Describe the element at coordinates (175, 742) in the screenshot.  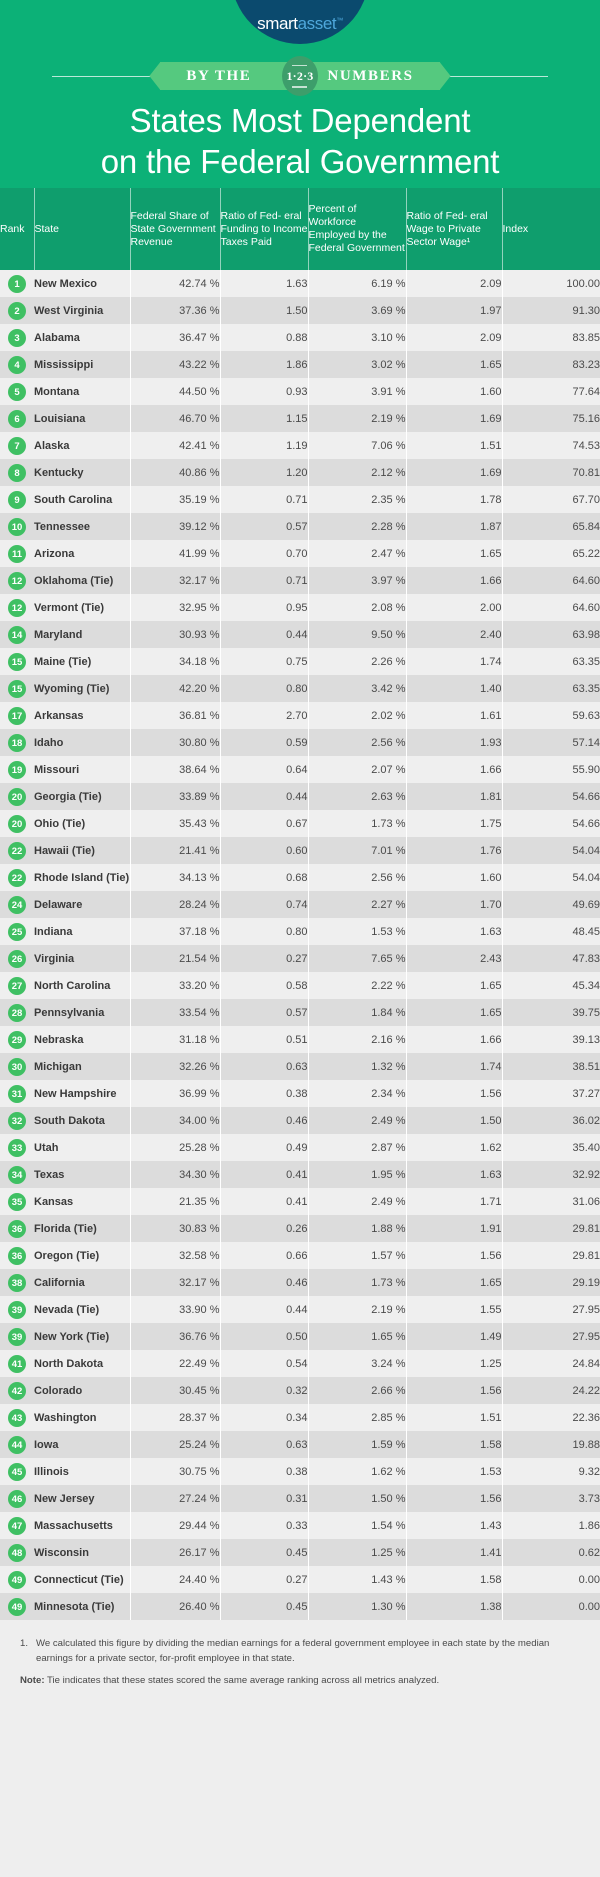
I see `cell-federal-share: 30.80 %` at that location.